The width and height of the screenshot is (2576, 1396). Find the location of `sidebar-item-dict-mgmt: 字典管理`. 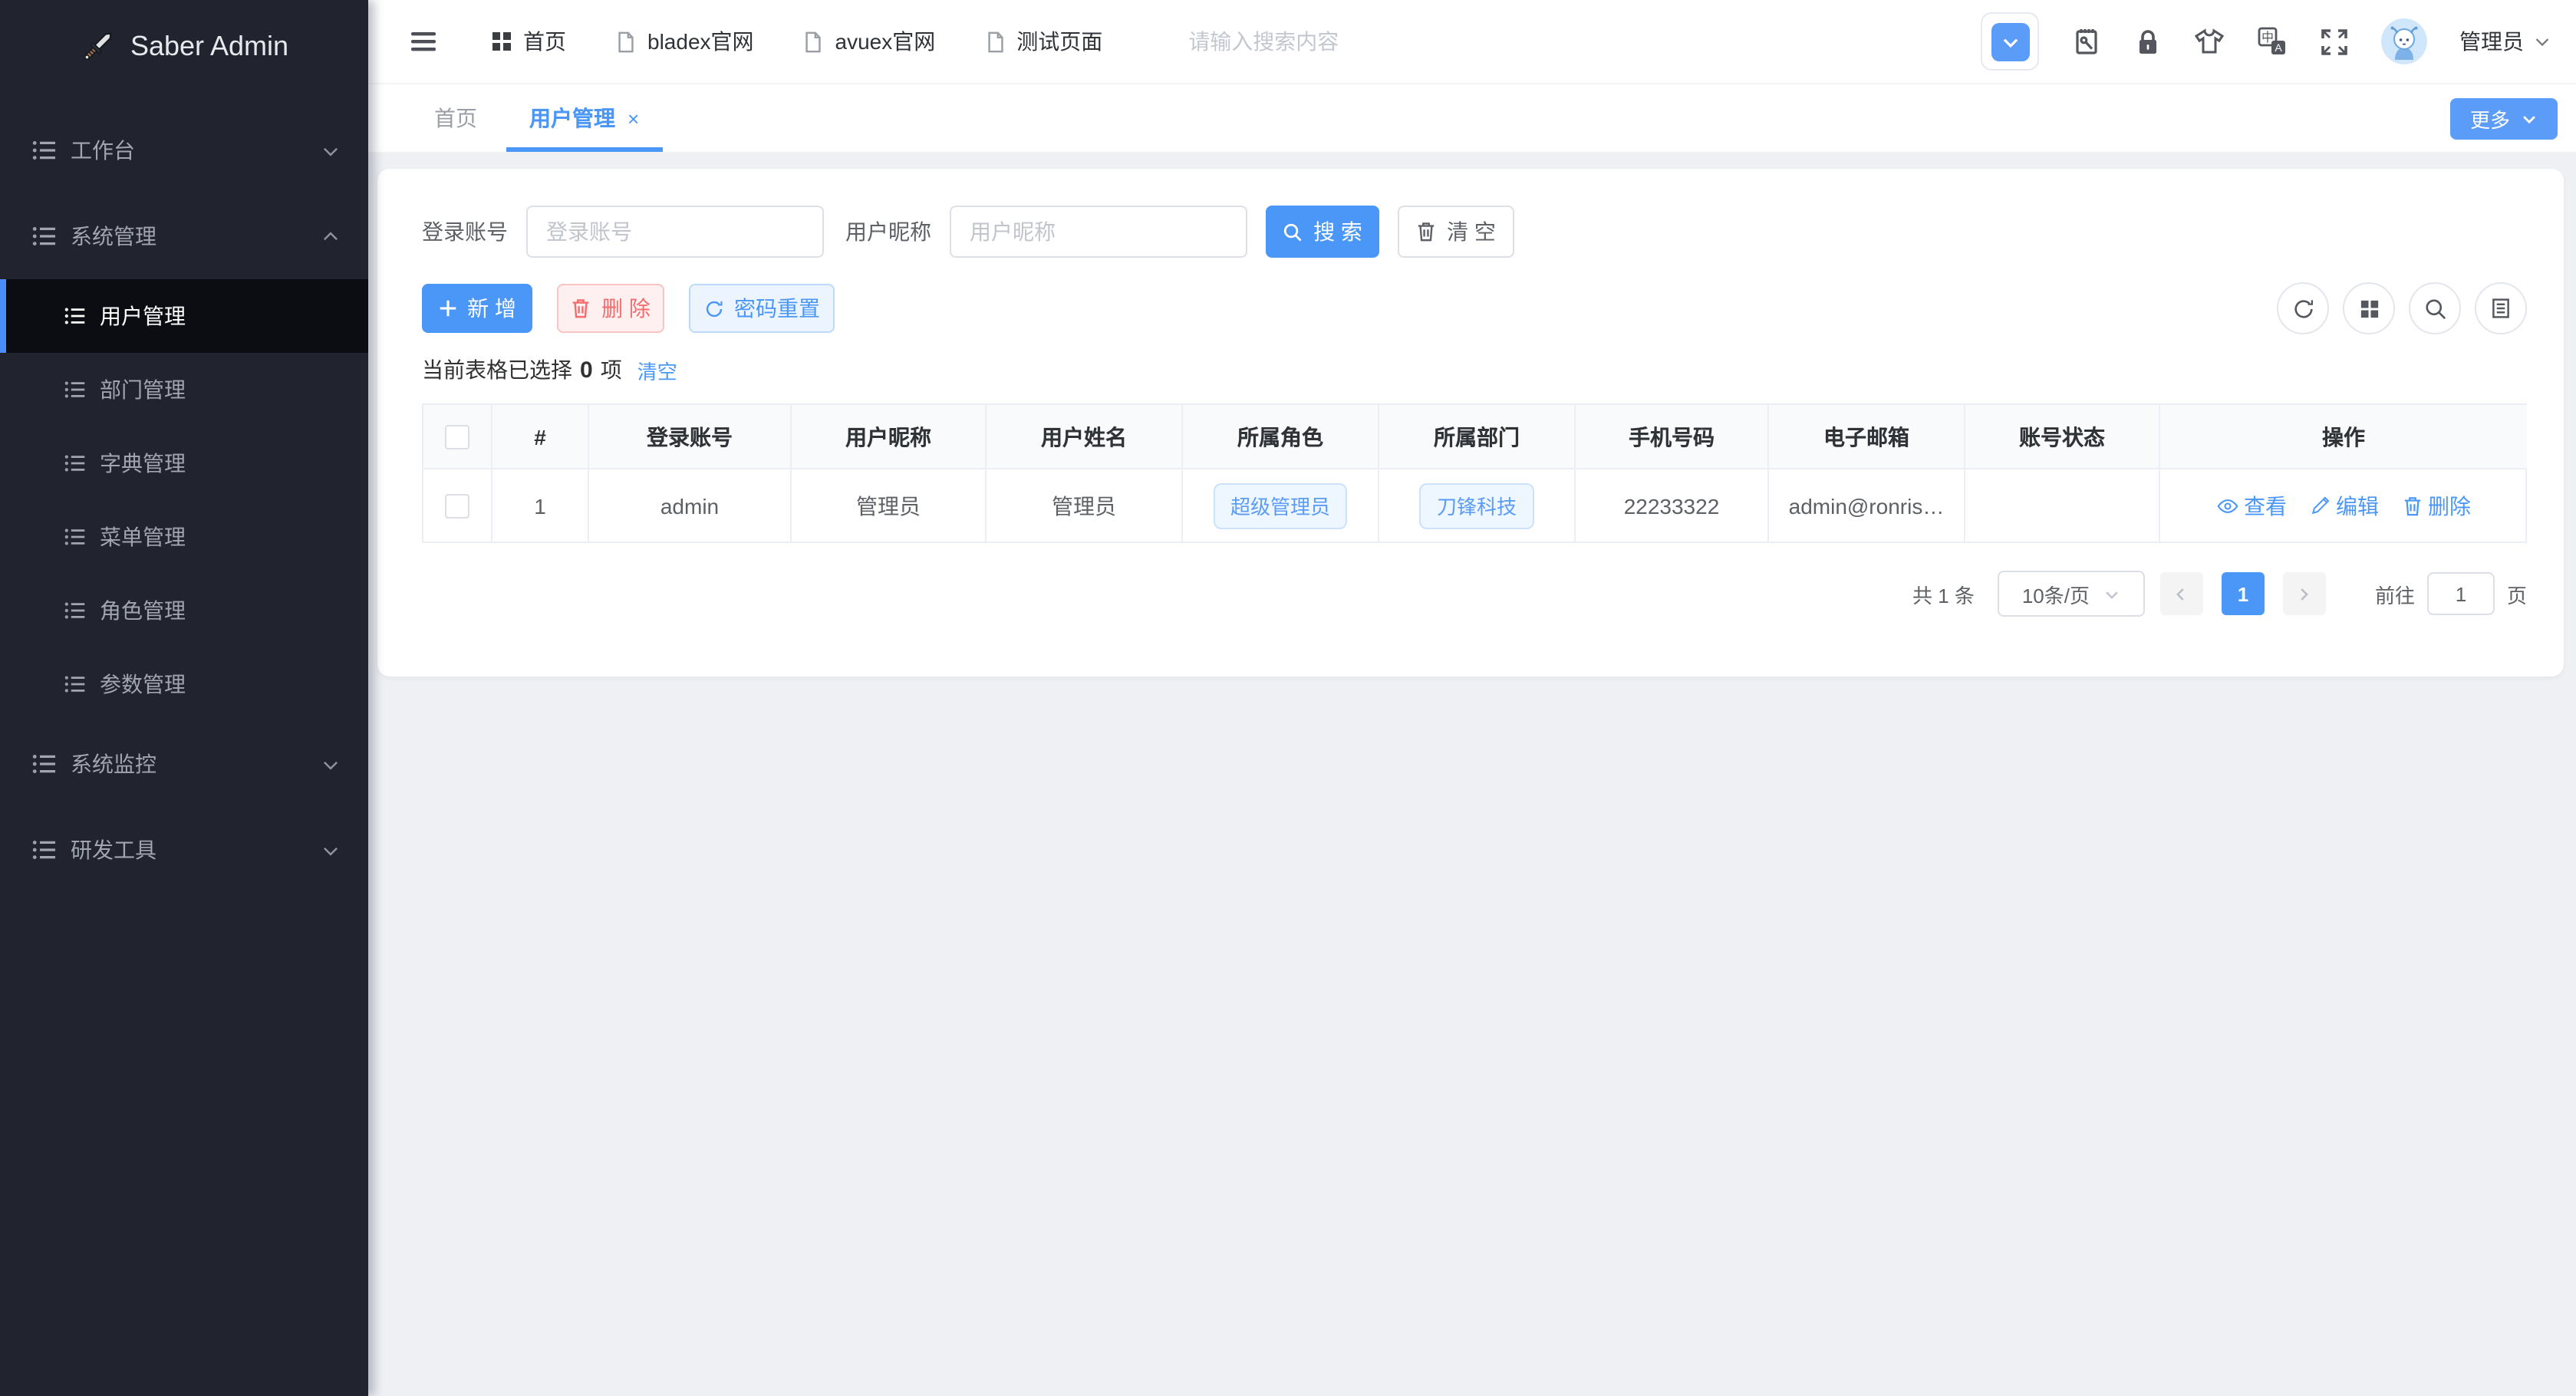

sidebar-item-dict-mgmt: 字典管理 is located at coordinates (184, 463).